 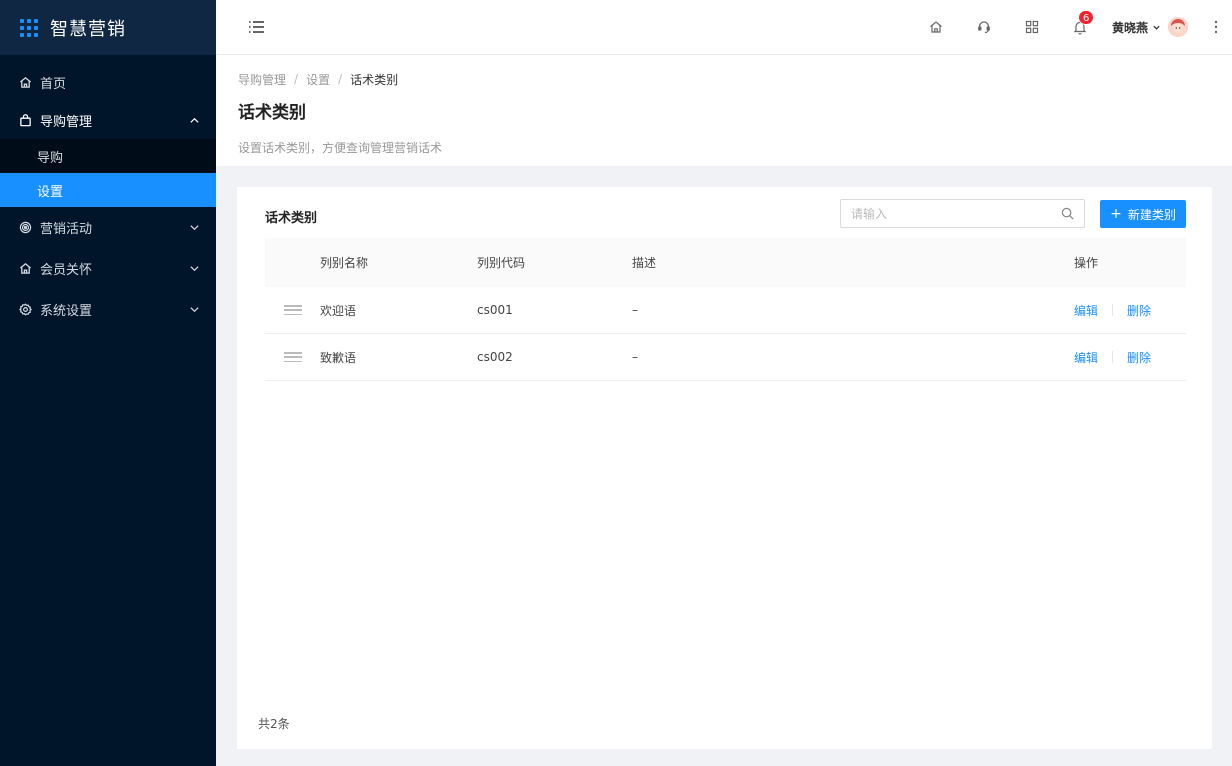 What do you see at coordinates (108, 156) in the screenshot?
I see `sidebar-subitem-guide: 导购` at bounding box center [108, 156].